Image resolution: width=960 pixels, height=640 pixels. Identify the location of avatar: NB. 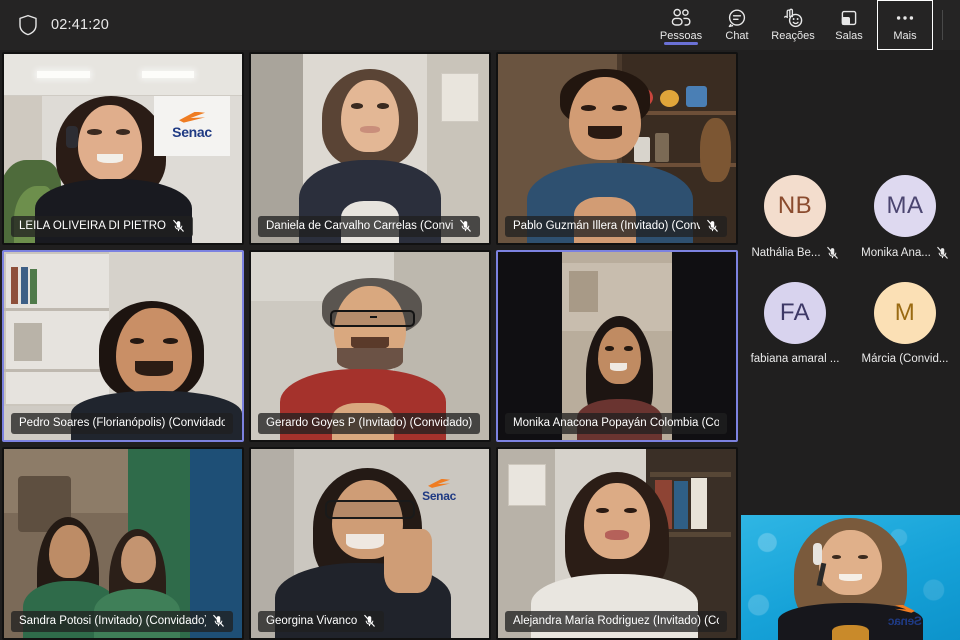
(795, 206).